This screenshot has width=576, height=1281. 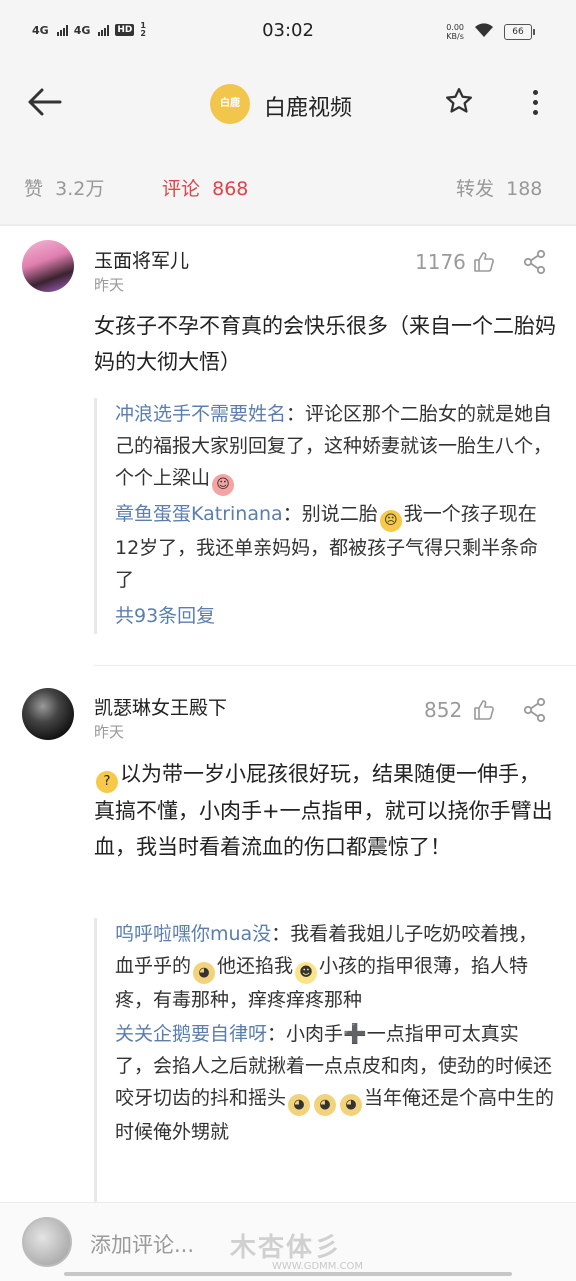 What do you see at coordinates (484, 32) in the screenshot?
I see `wifi-icon` at bounding box center [484, 32].